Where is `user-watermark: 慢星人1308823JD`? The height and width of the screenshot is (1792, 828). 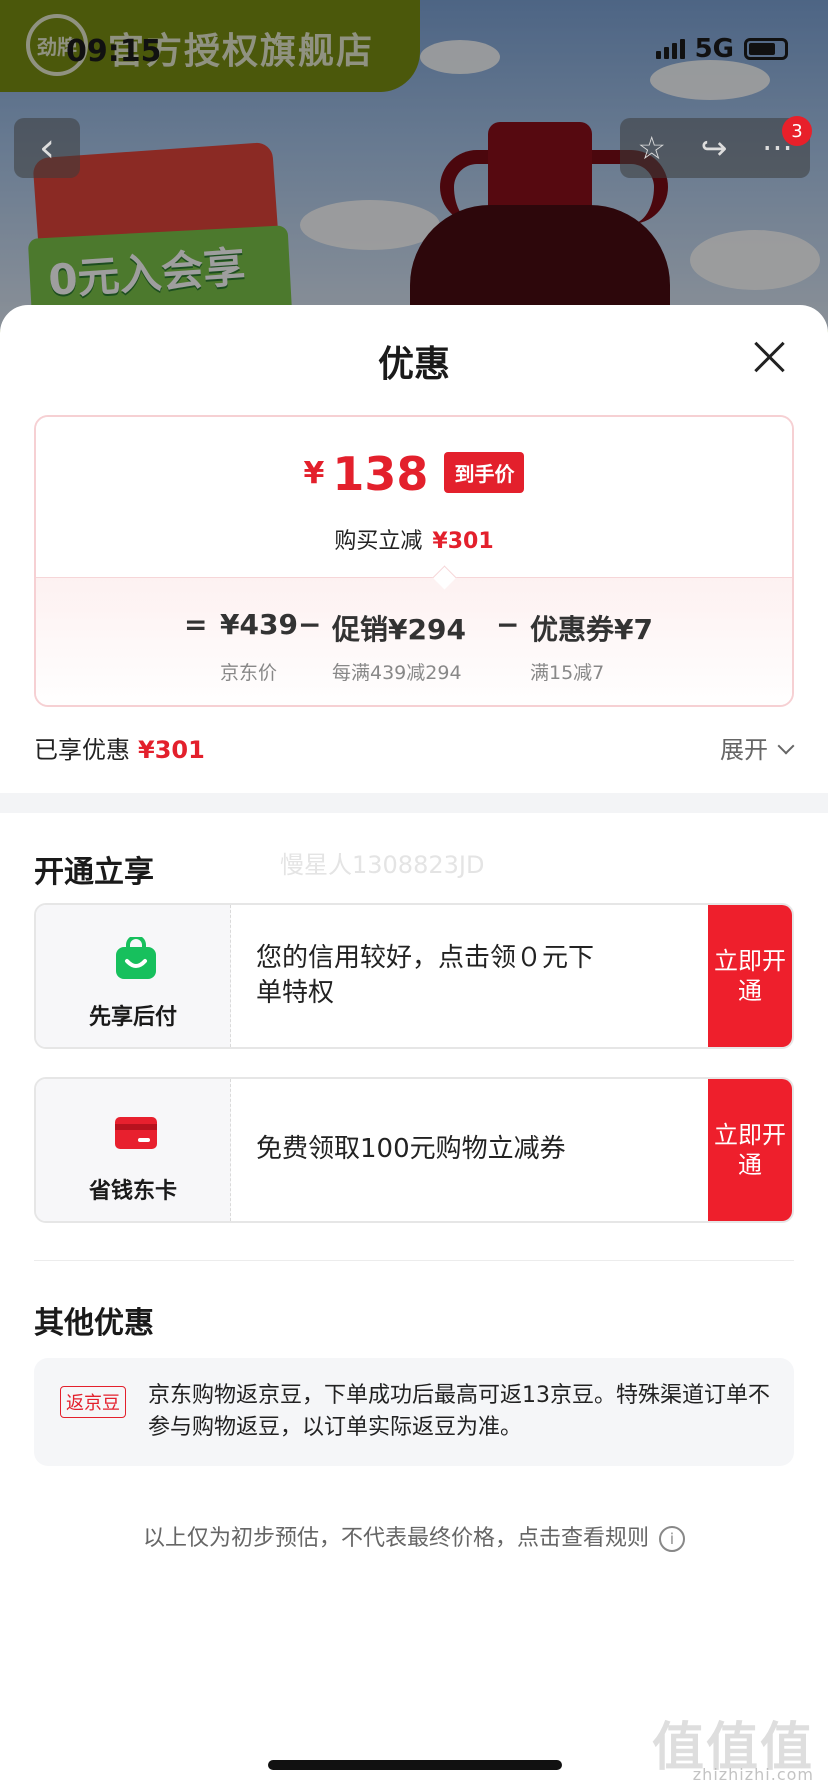
user-watermark: 慢星人1308823JD is located at coordinates (382, 865).